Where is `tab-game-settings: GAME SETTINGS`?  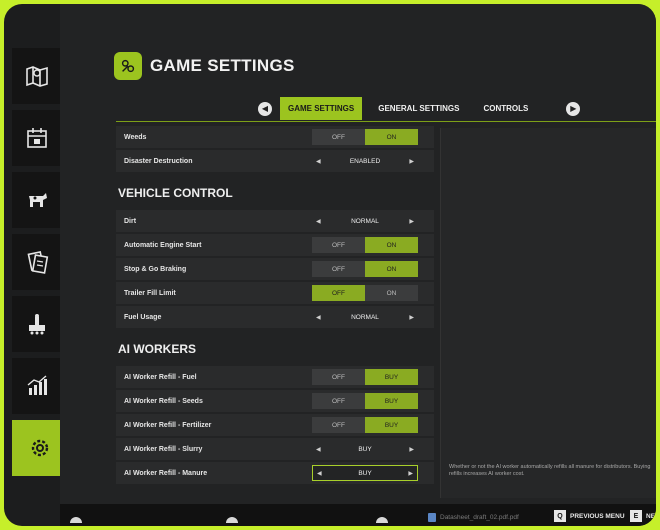
tab-game-settings: GAME SETTINGS is located at coordinates (321, 108).